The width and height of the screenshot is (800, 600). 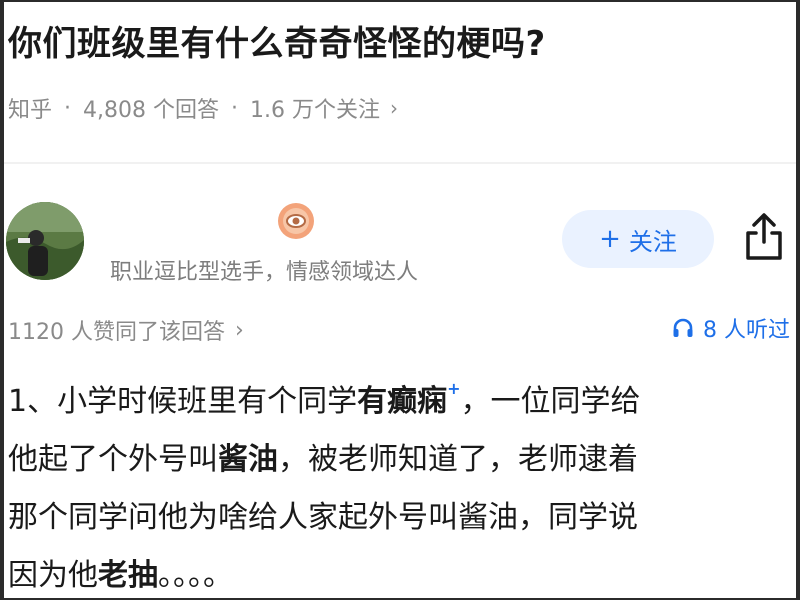 I want to click on author-avatar, so click(x=45, y=241).